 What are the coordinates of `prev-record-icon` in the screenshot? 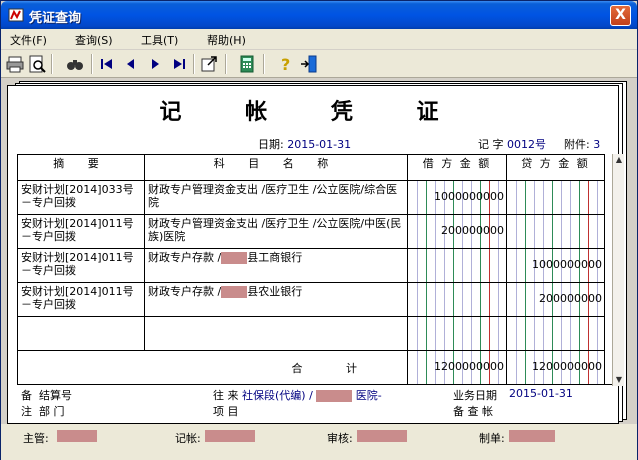 It's located at (131, 64).